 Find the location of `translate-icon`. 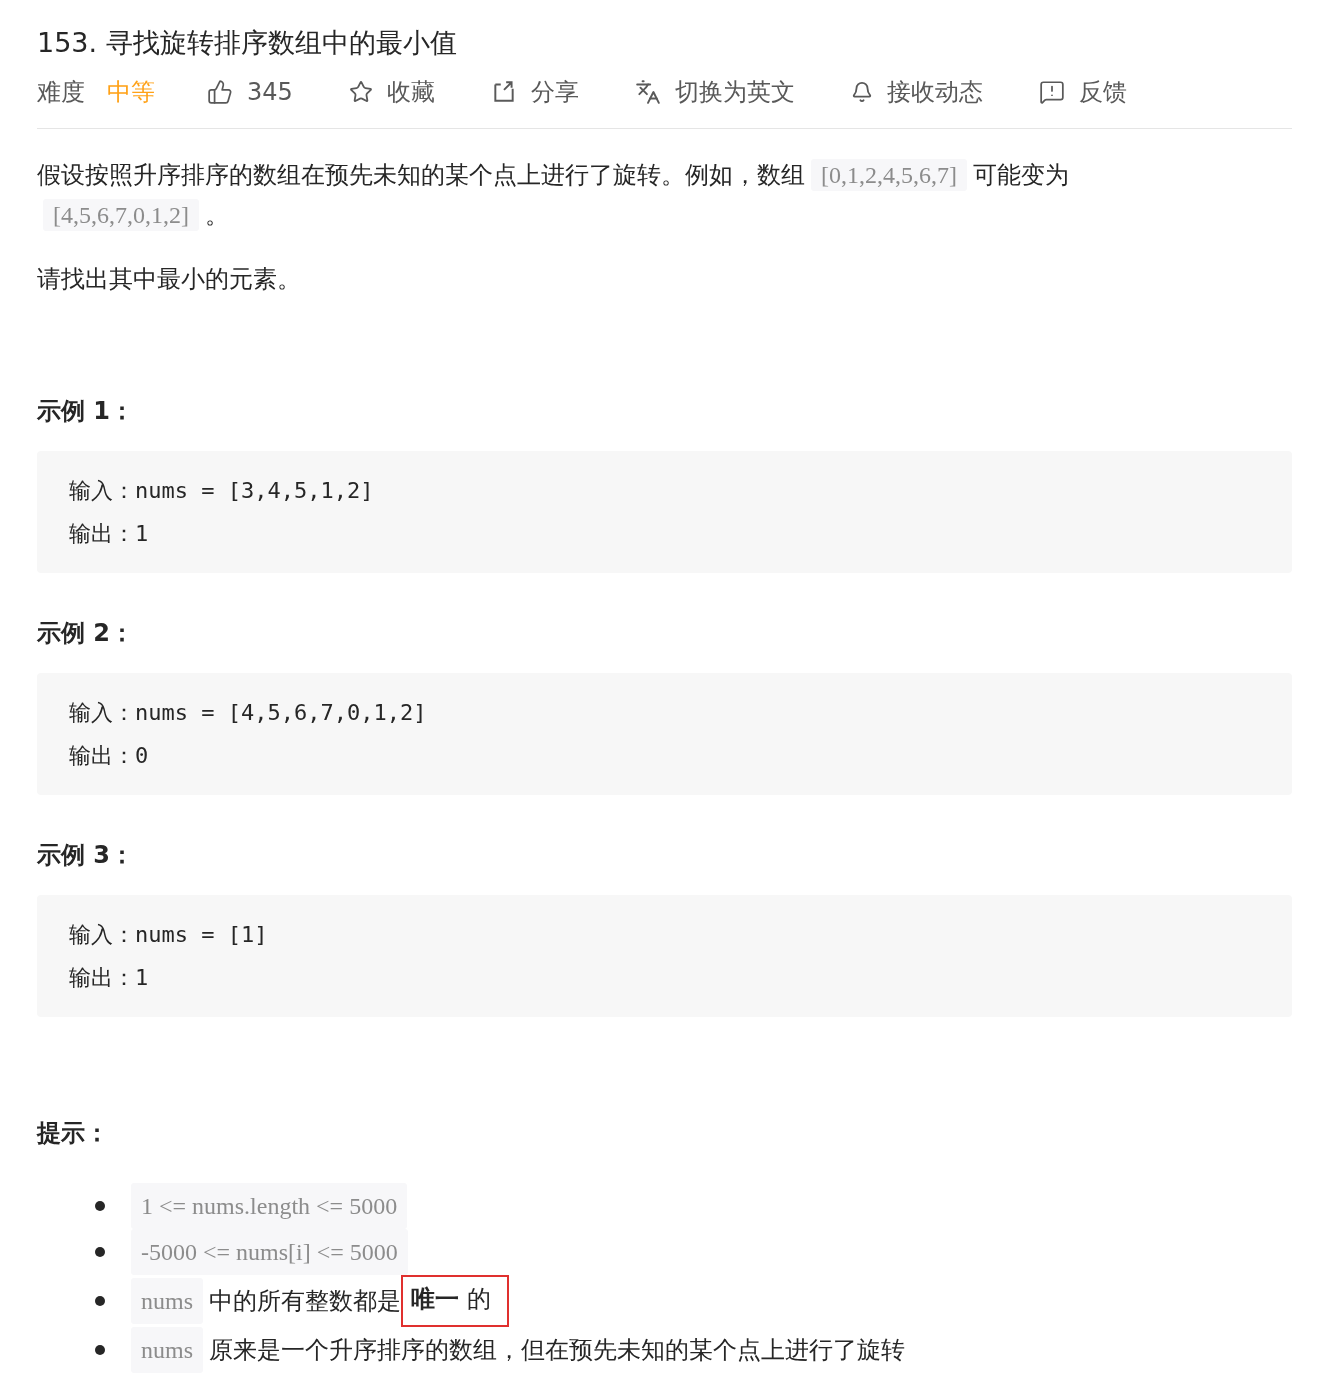

translate-icon is located at coordinates (647, 92).